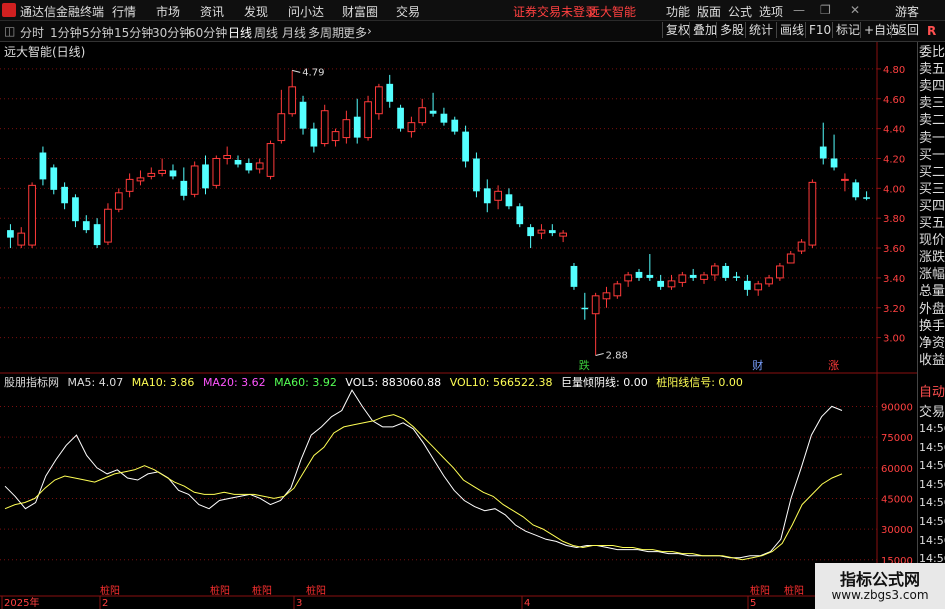 This screenshot has width=945, height=609. Describe the element at coordinates (266, 32) in the screenshot. I see `period-weekly: 周线` at that location.